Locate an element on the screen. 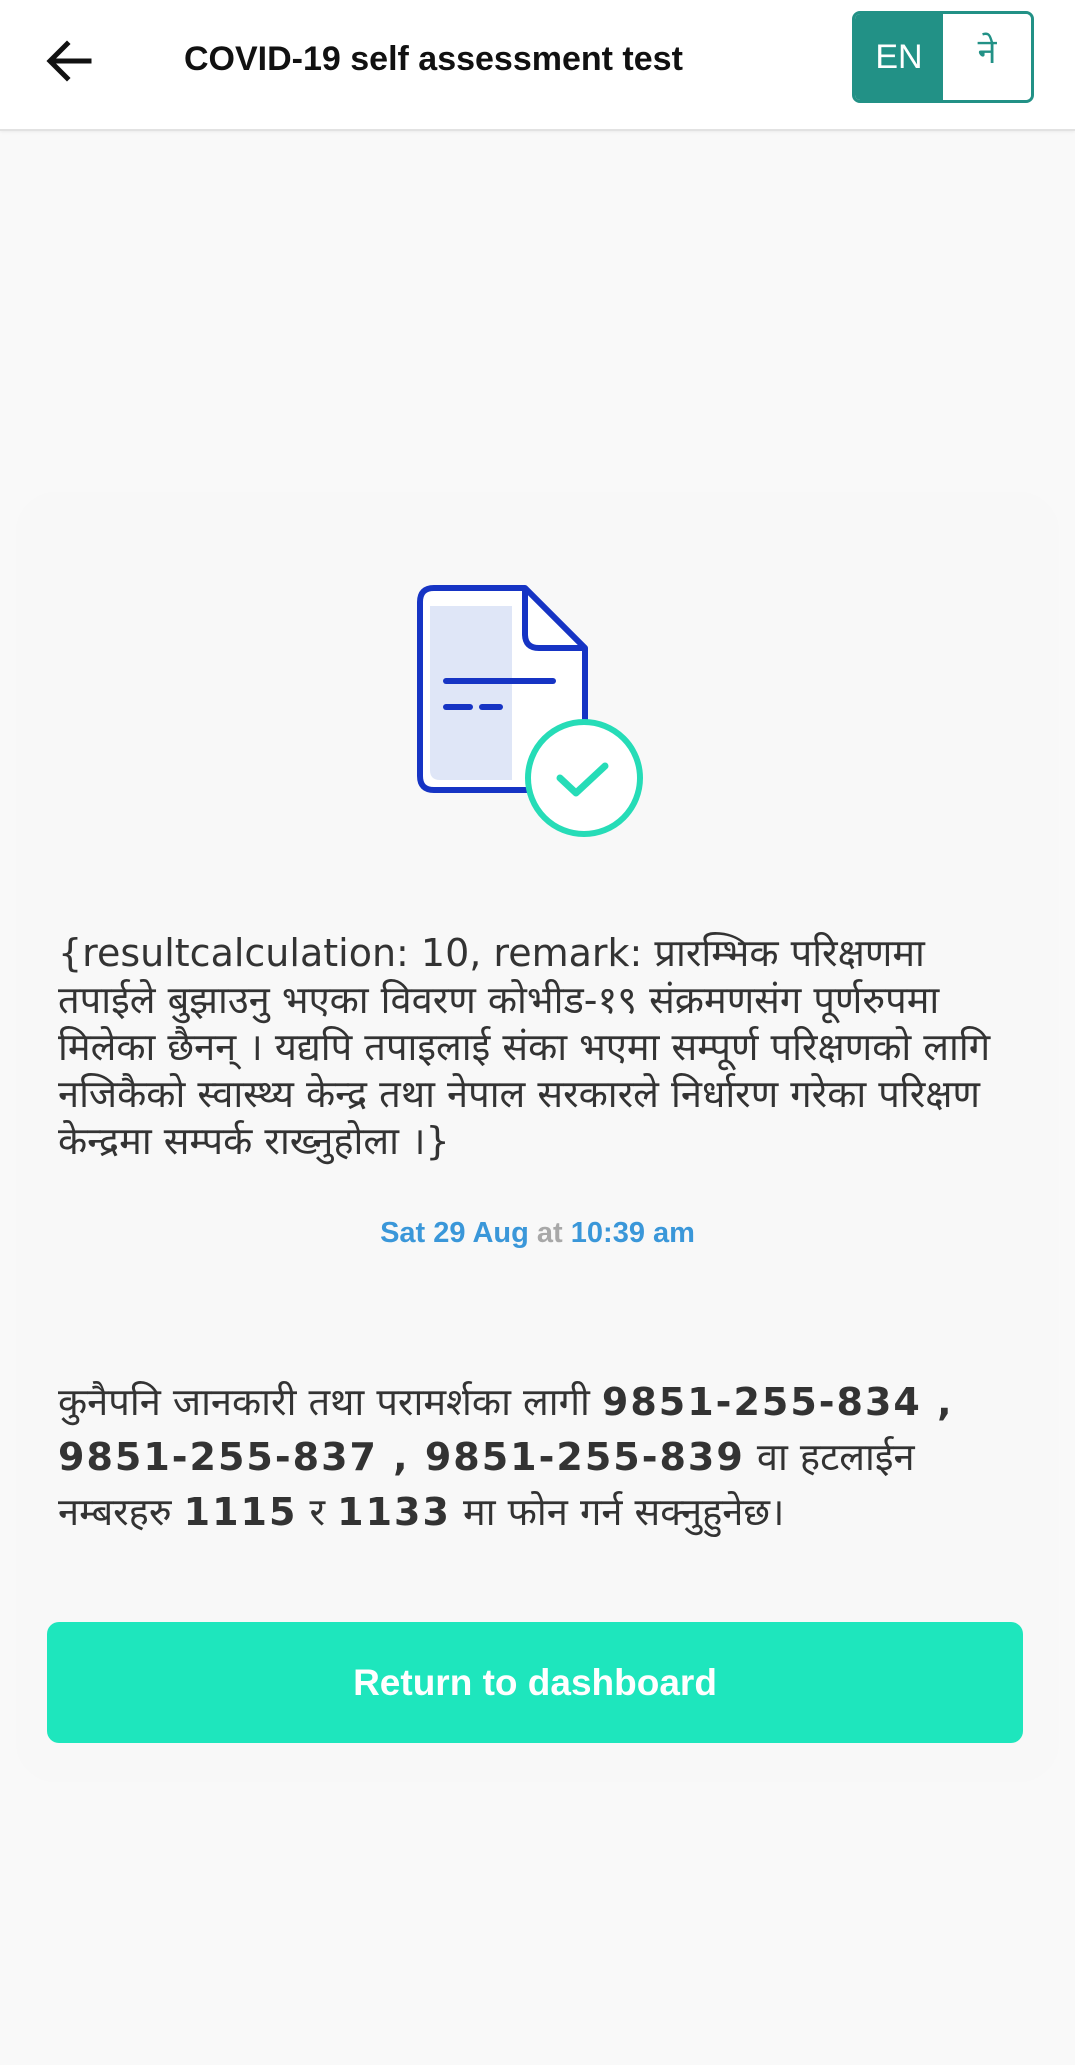  back-button is located at coordinates (69, 61).